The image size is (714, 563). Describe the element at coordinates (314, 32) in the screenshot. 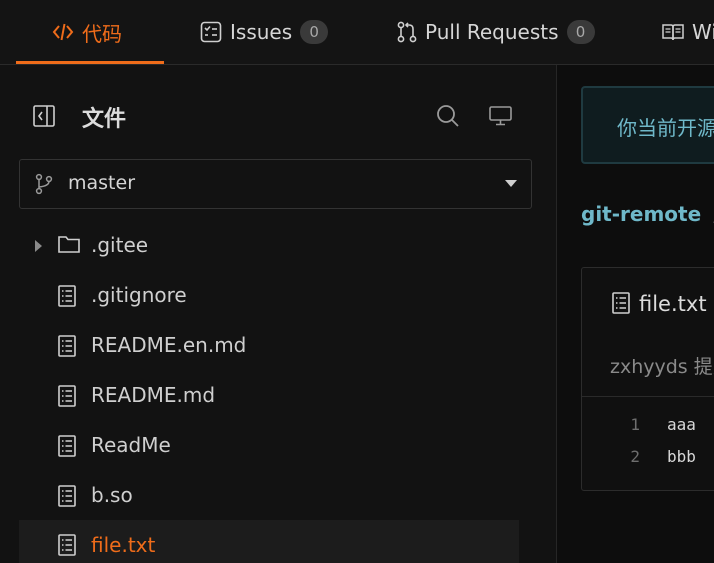

I see `issues-count-badge: 0` at that location.